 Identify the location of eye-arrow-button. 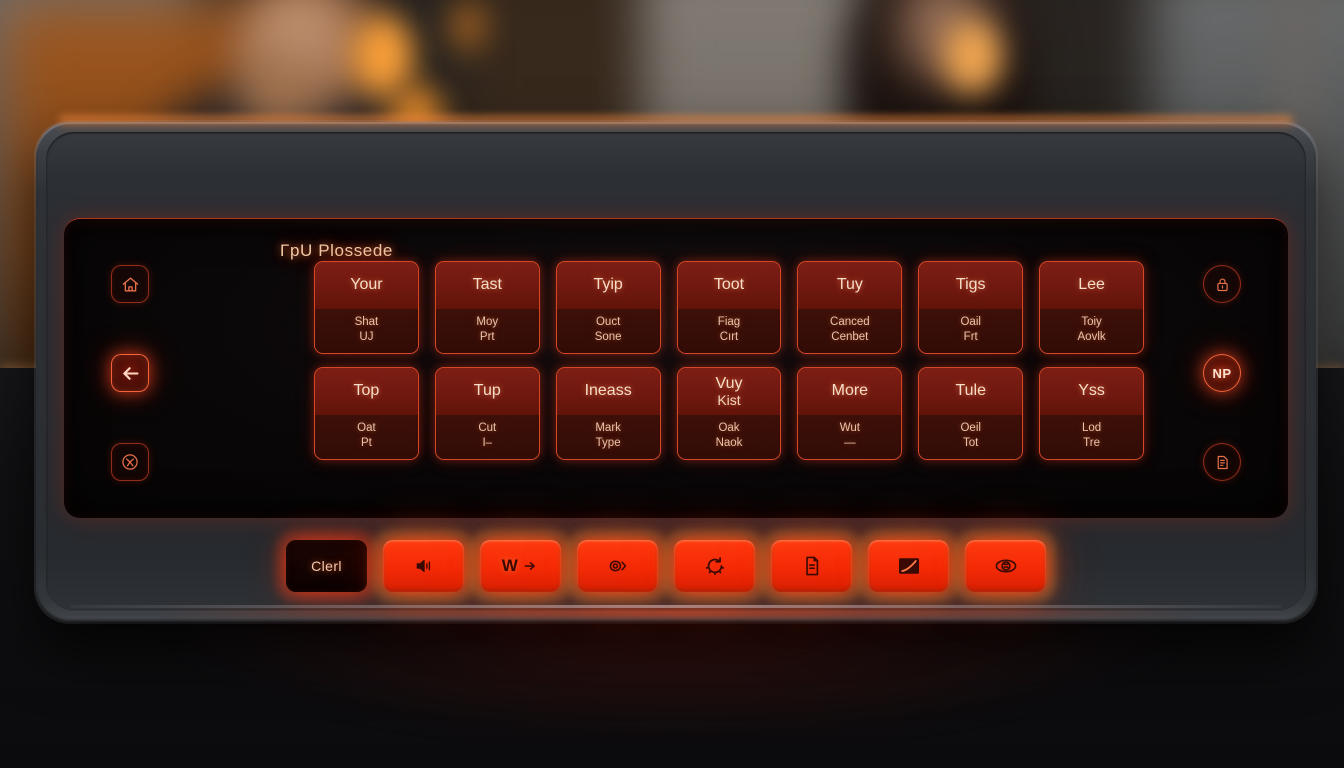
(617, 566).